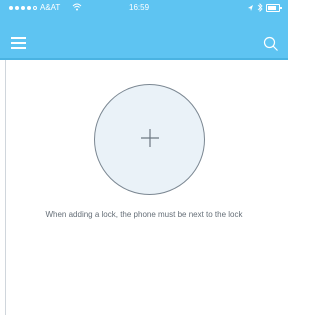 This screenshot has width=320, height=315. I want to click on left-edge-line, so click(5, 187).